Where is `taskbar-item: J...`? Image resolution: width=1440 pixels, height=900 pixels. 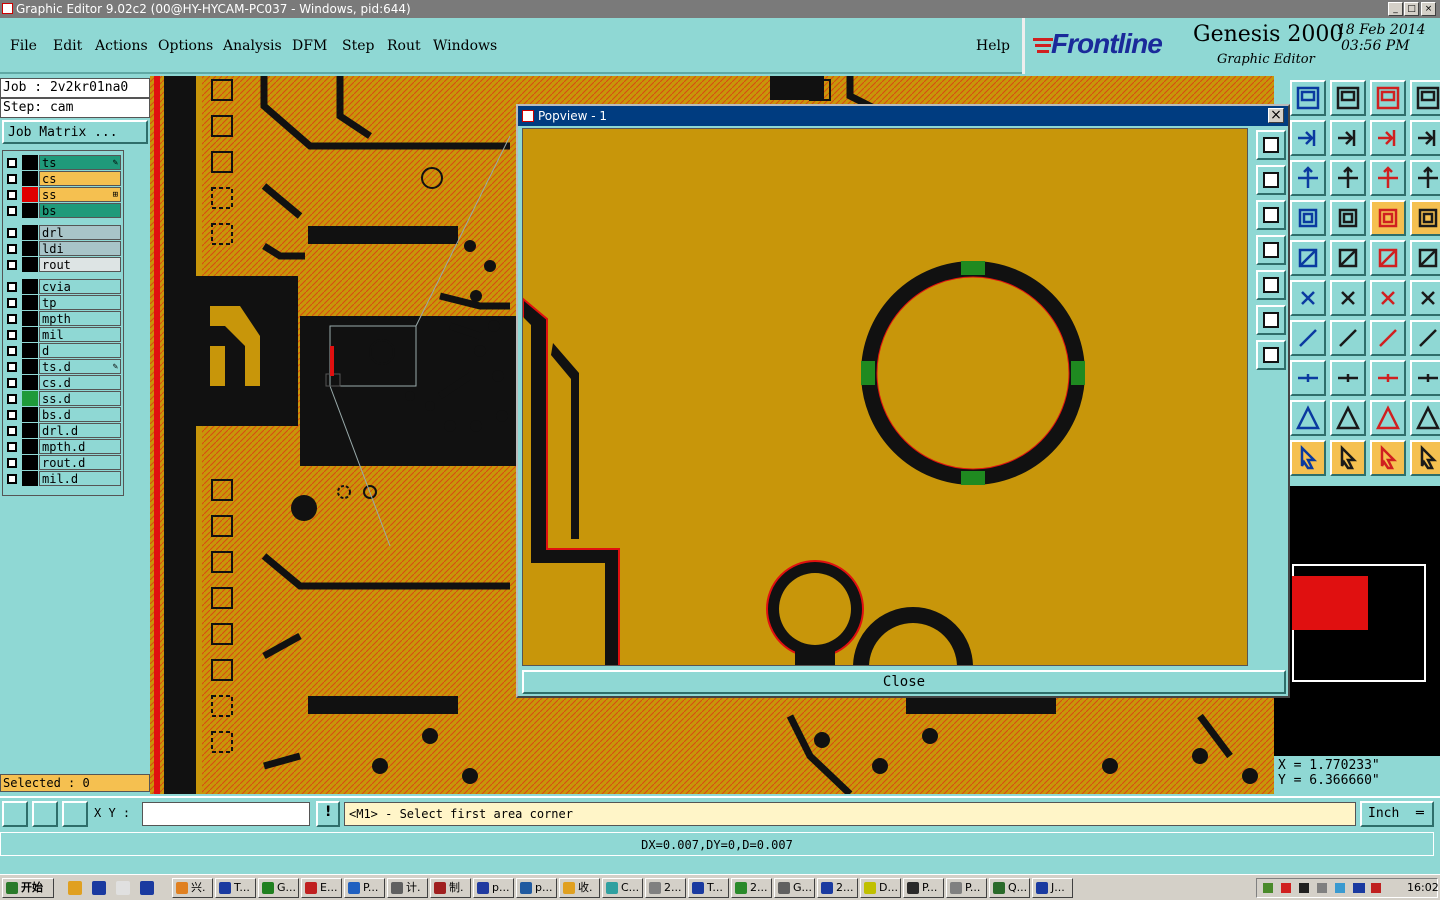 taskbar-item: J... is located at coordinates (1052, 888).